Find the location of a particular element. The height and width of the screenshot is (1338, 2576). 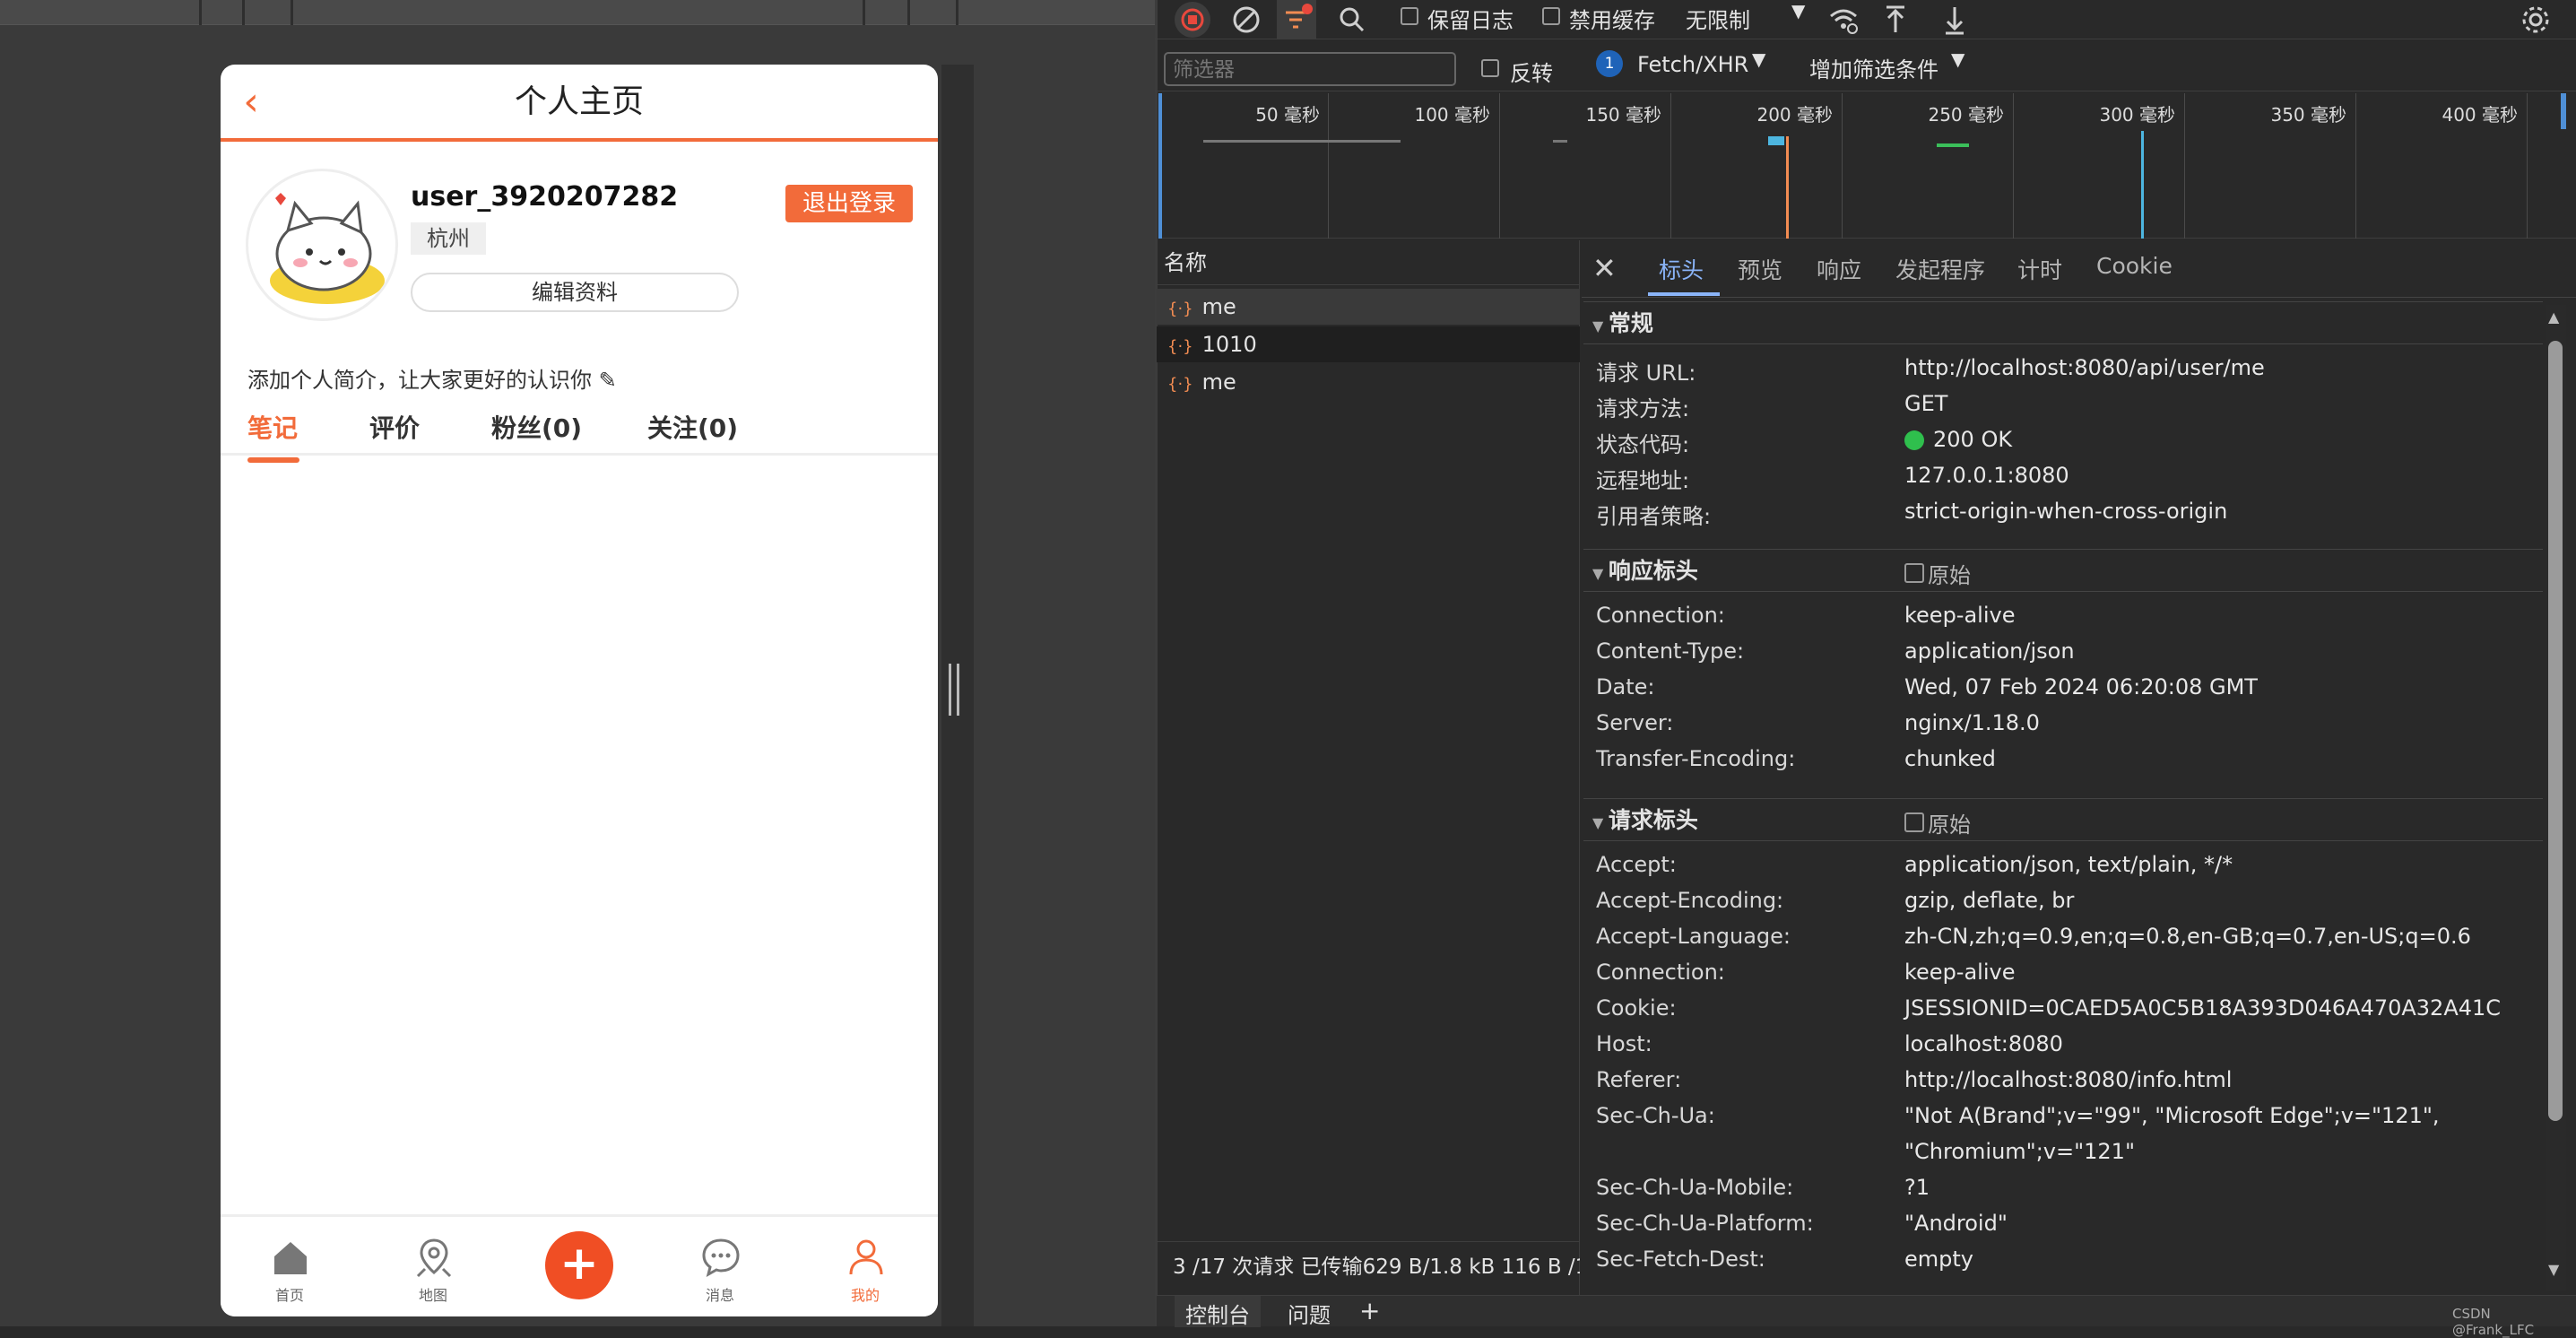

gear-icon is located at coordinates (2536, 20).